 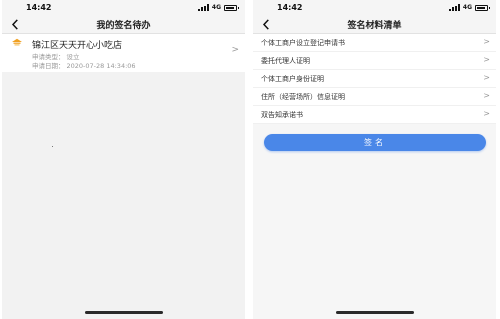 What do you see at coordinates (374, 43) in the screenshot?
I see `material-item: 个体工商户设立登记申请书 >` at bounding box center [374, 43].